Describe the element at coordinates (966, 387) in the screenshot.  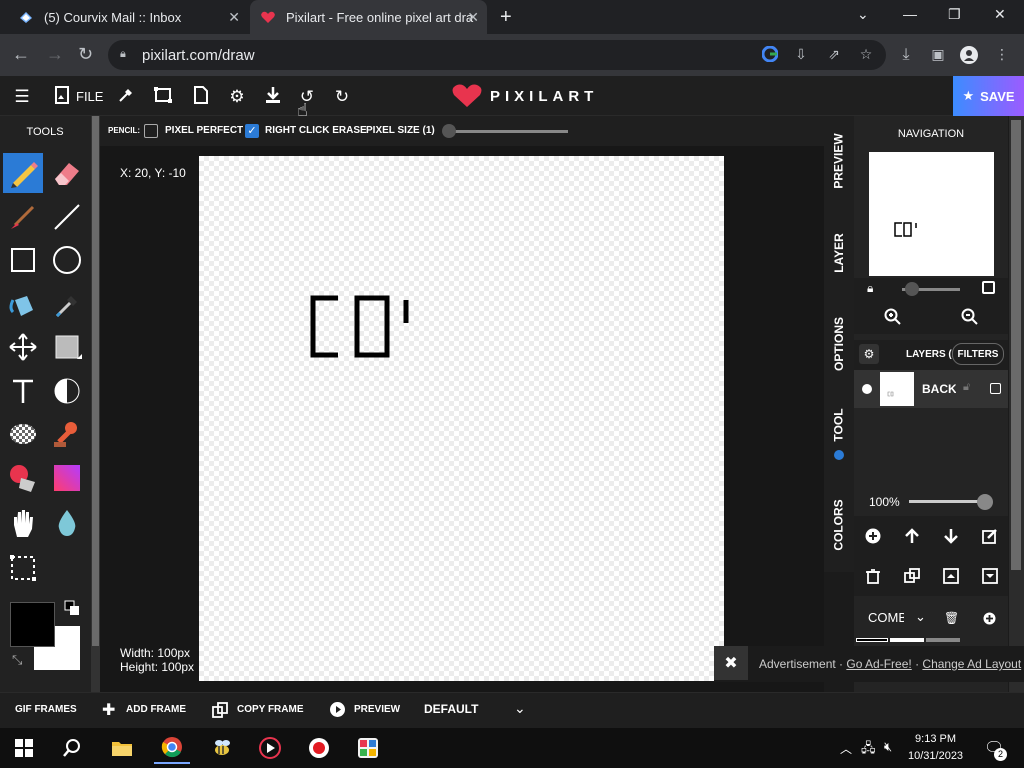
I see `layer-lock-icon: 🔓︎` at that location.